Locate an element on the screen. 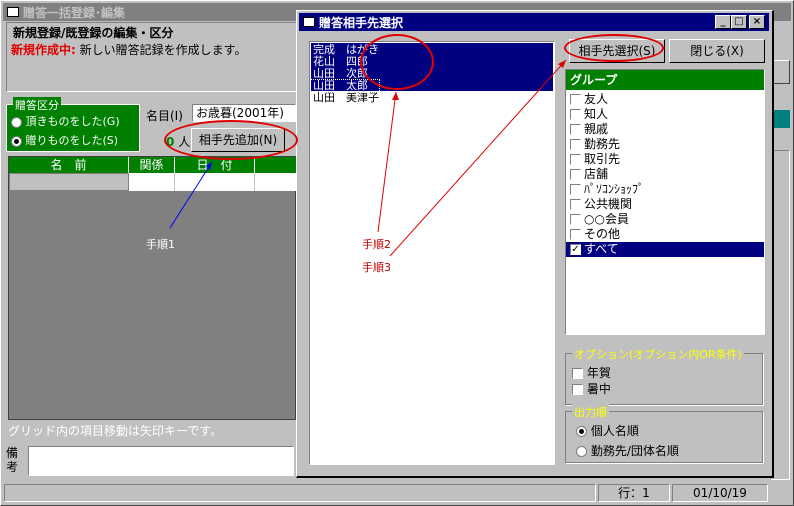 This screenshot has height=506, width=794. arrow-step2-head is located at coordinates (395, 96).